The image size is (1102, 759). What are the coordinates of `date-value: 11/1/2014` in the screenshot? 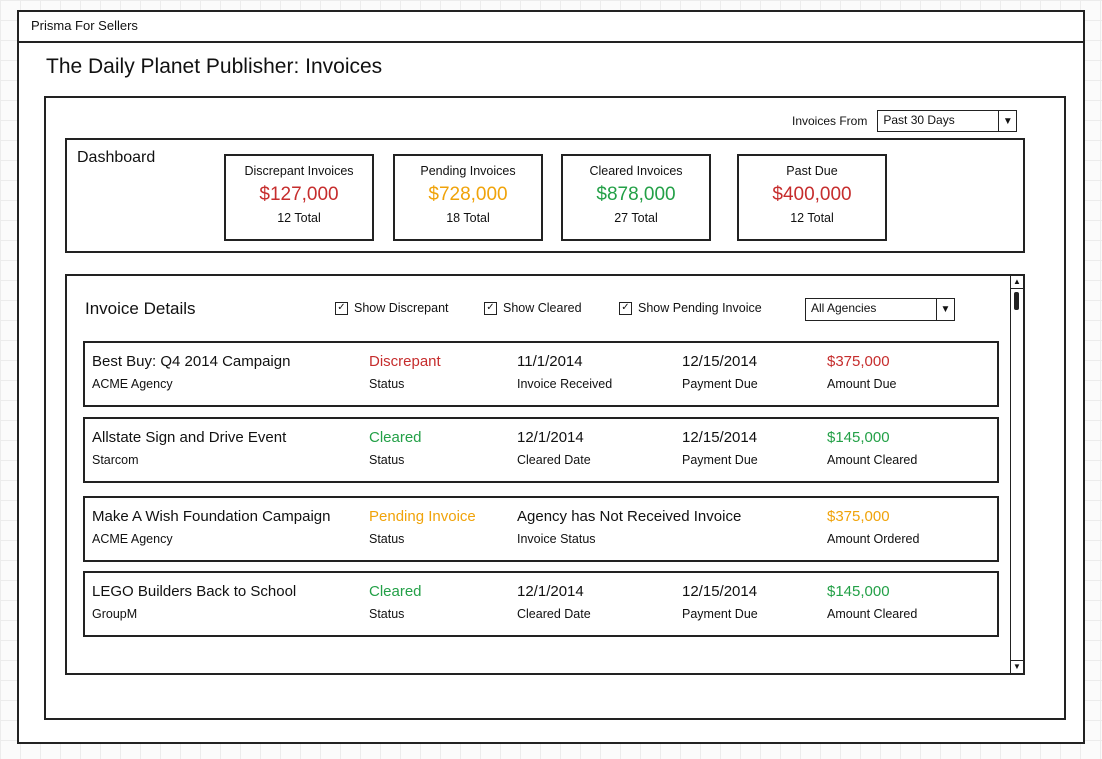 It's located at (550, 361).